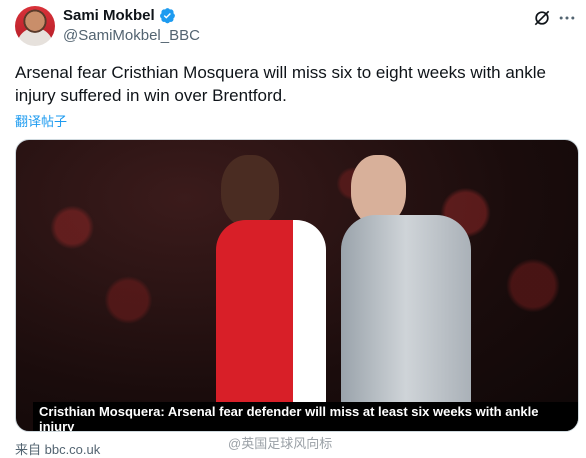 The width and height of the screenshot is (586, 458). Describe the element at coordinates (542, 18) in the screenshot. I see `grok-icon` at that location.